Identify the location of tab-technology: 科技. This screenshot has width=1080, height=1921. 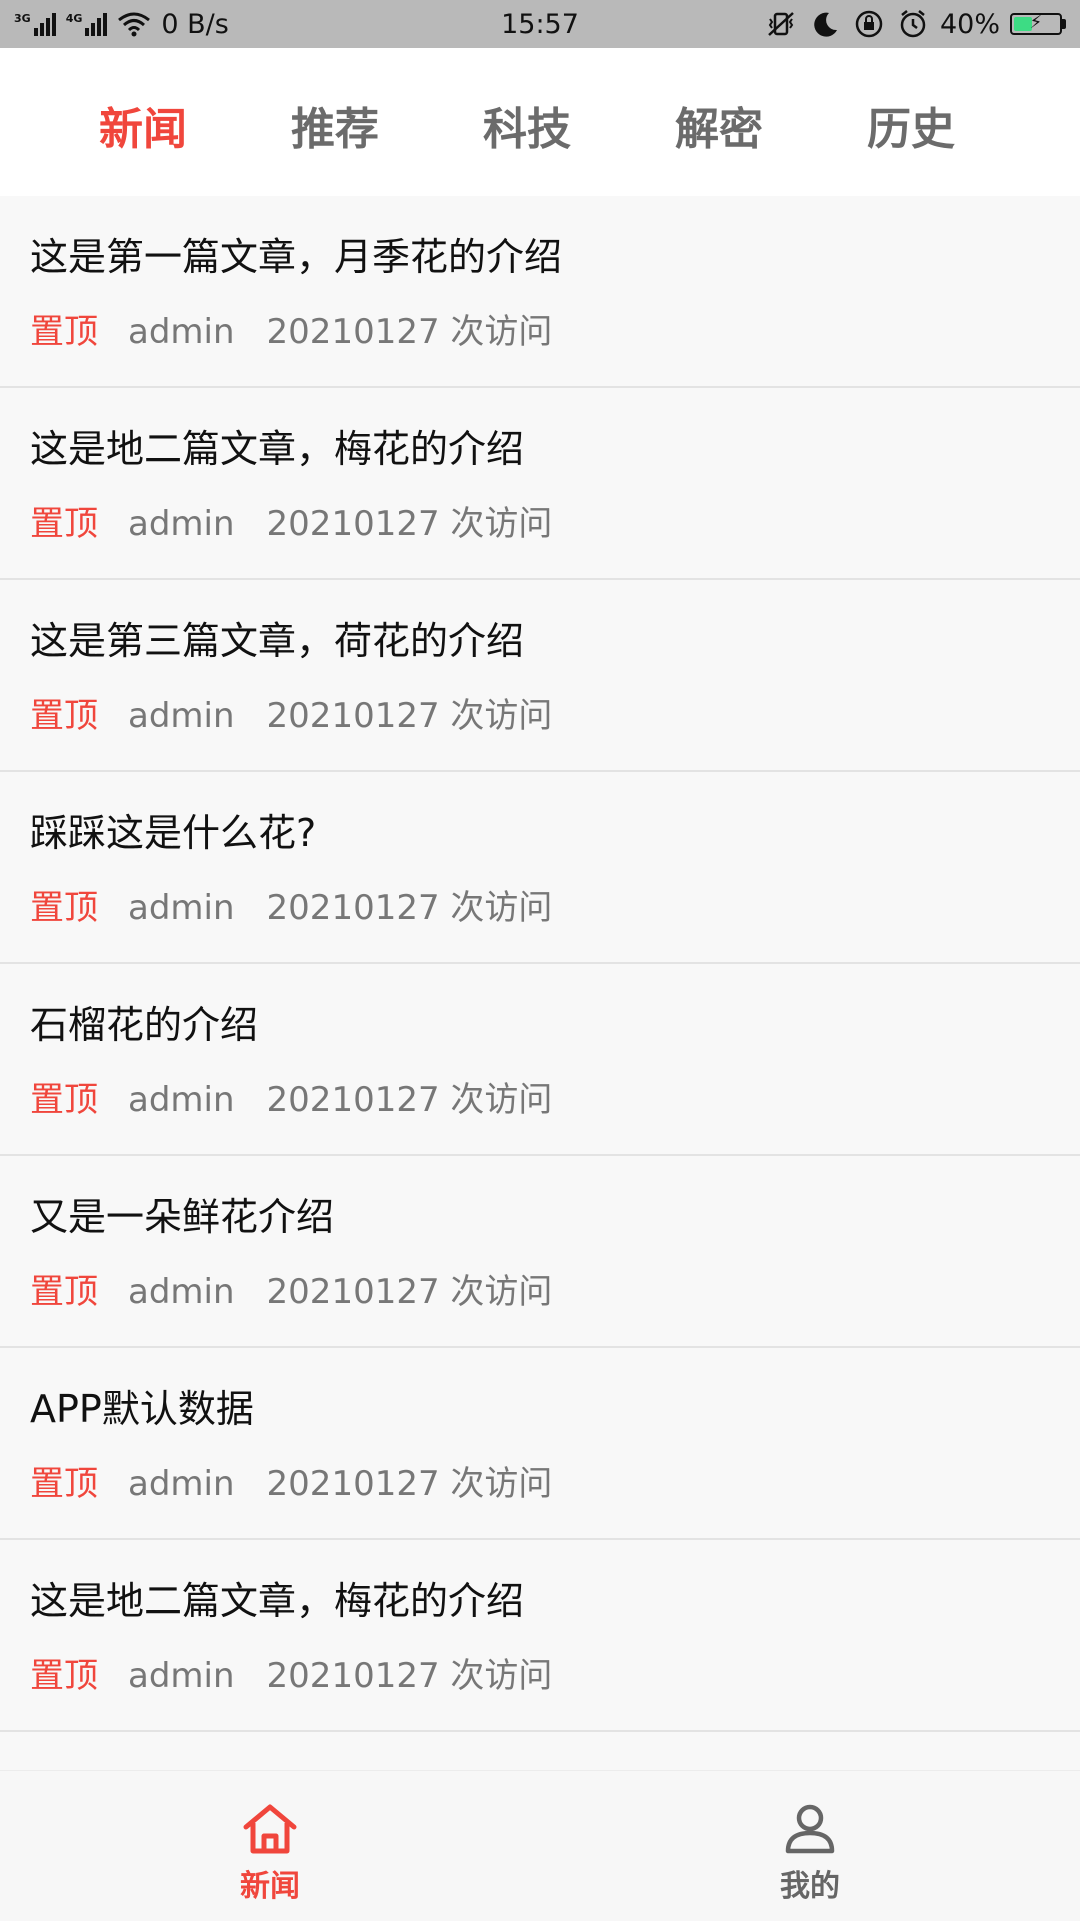
(527, 125).